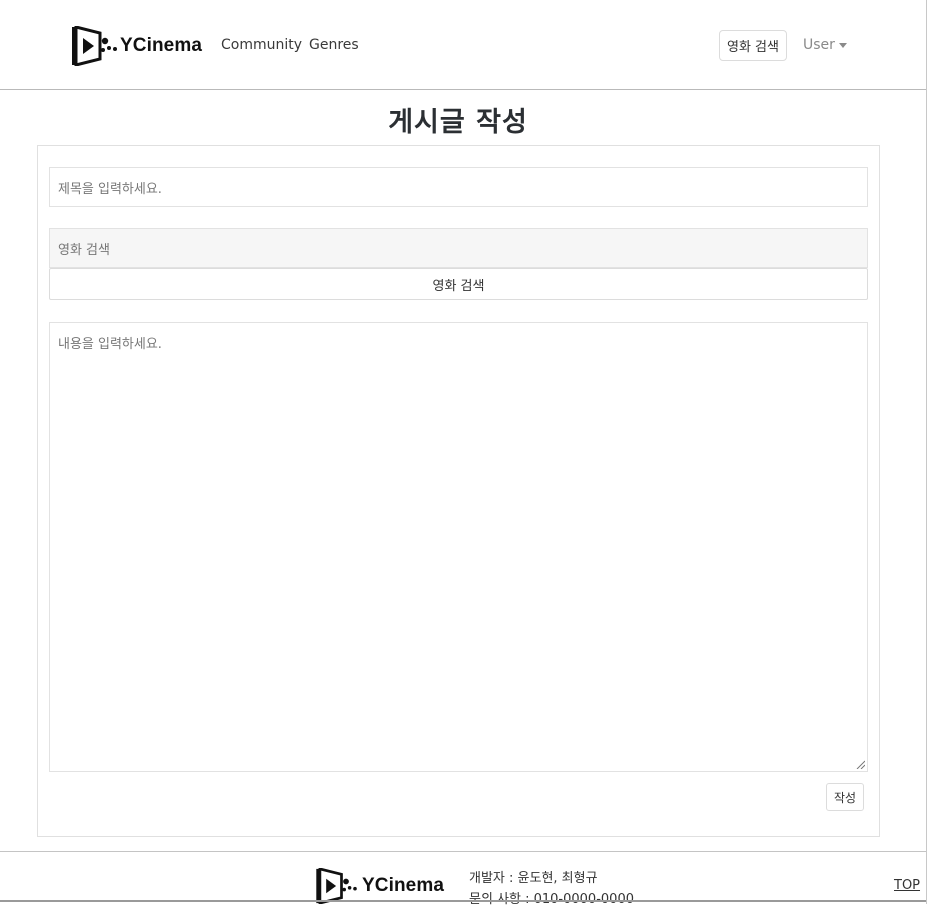 The height and width of the screenshot is (910, 928). What do you see at coordinates (403, 885) in the screenshot?
I see `footer-brand-name: YCinema` at bounding box center [403, 885].